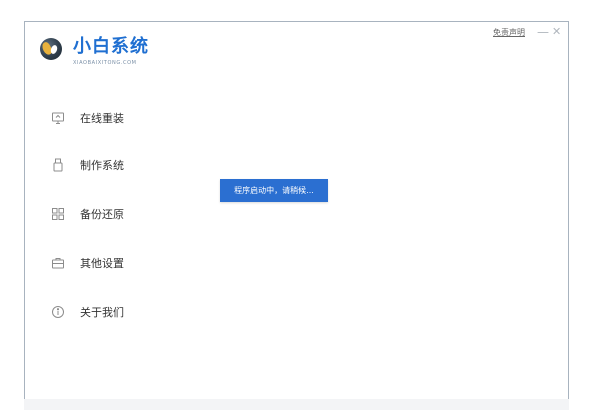 Image resolution: width=595 pixels, height=410 pixels. Describe the element at coordinates (58, 214) in the screenshot. I see `grid-icon` at that location.